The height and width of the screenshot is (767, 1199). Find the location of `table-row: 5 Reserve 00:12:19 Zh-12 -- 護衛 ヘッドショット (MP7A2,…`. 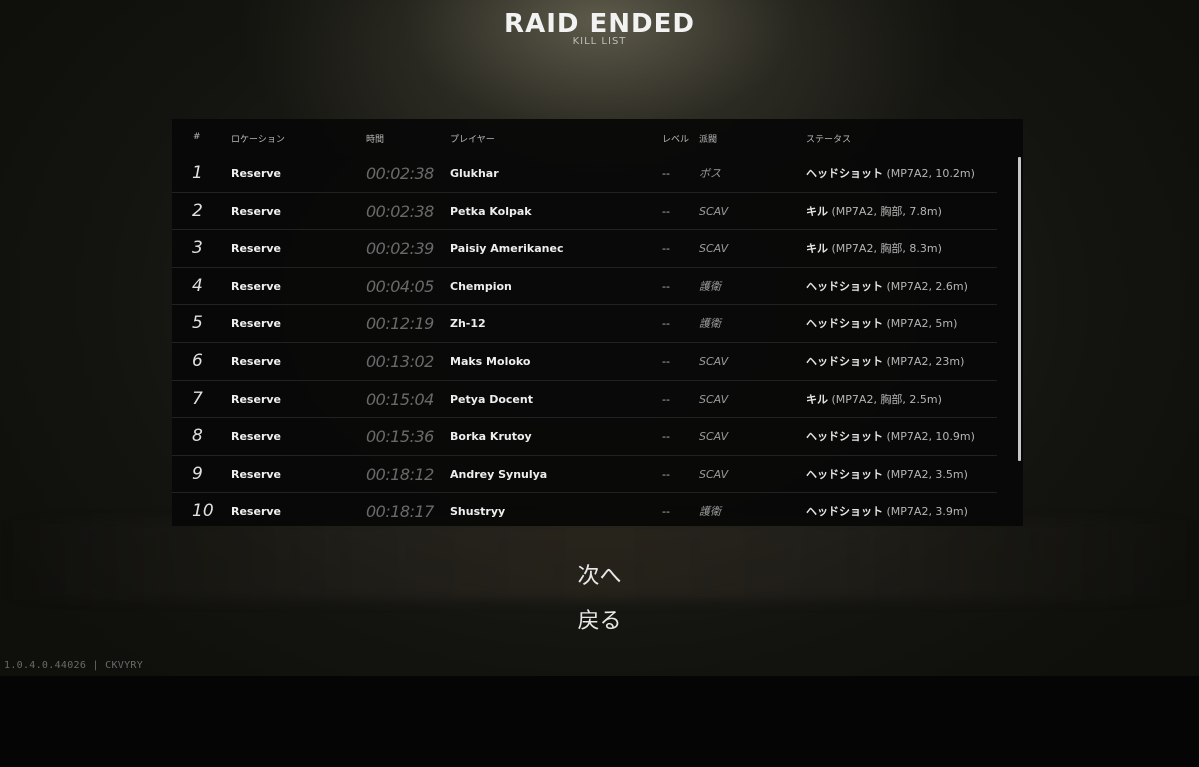

table-row: 5 Reserve 00:12:19 Zh-12 -- 護衛 ヘッドショット (MP7A2,… is located at coordinates (584, 324).